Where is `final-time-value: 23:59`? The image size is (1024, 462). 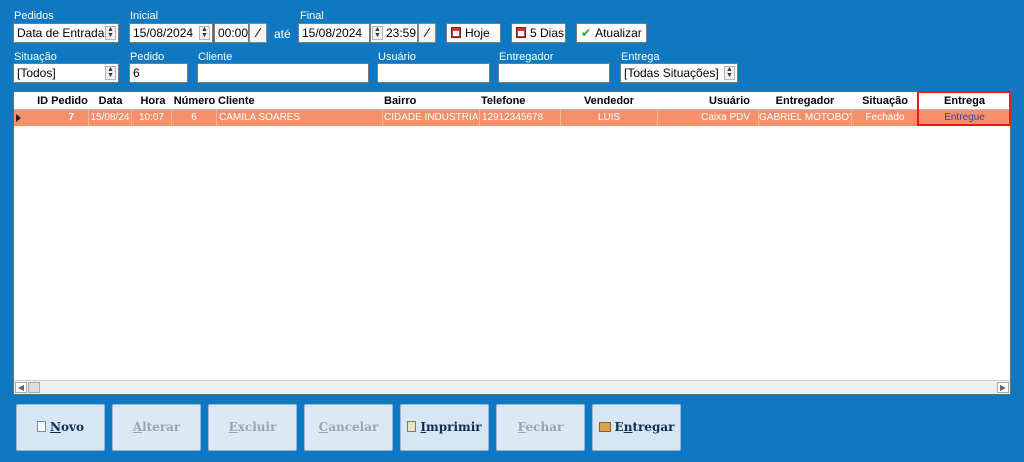 final-time-value: 23:59 is located at coordinates (401, 33).